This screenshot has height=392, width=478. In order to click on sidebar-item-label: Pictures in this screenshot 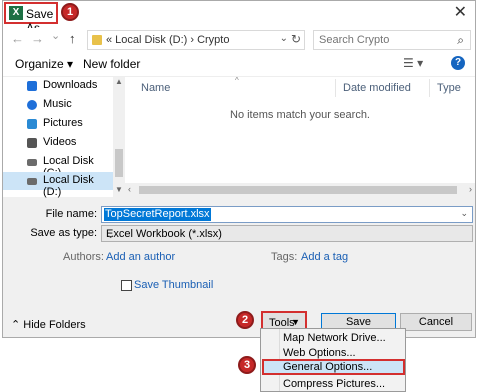, I will do `click(63, 123)`.